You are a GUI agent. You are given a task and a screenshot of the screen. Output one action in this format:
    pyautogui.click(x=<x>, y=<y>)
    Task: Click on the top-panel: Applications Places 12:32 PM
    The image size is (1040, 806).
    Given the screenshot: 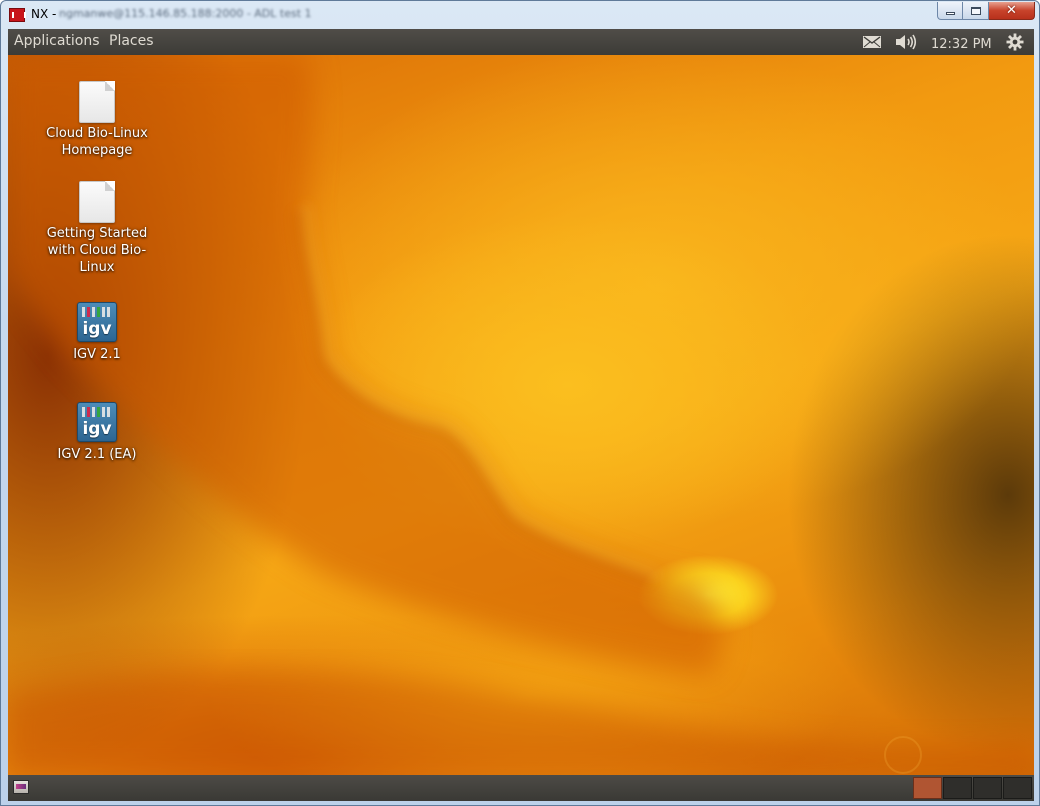 What is the action you would take?
    pyautogui.click(x=521, y=42)
    